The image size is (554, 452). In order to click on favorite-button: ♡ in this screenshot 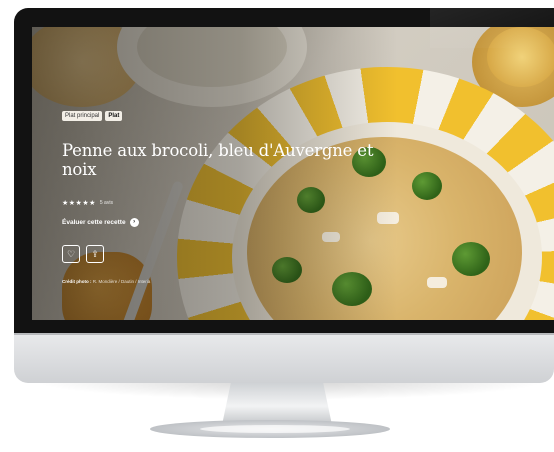, I will do `click(71, 254)`.